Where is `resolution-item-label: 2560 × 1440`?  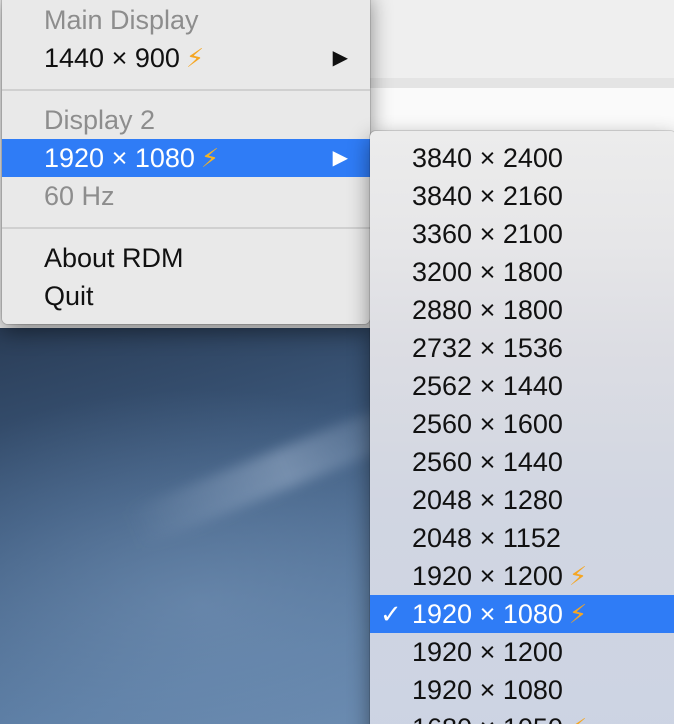
resolution-item-label: 2560 × 1440 is located at coordinates (487, 462).